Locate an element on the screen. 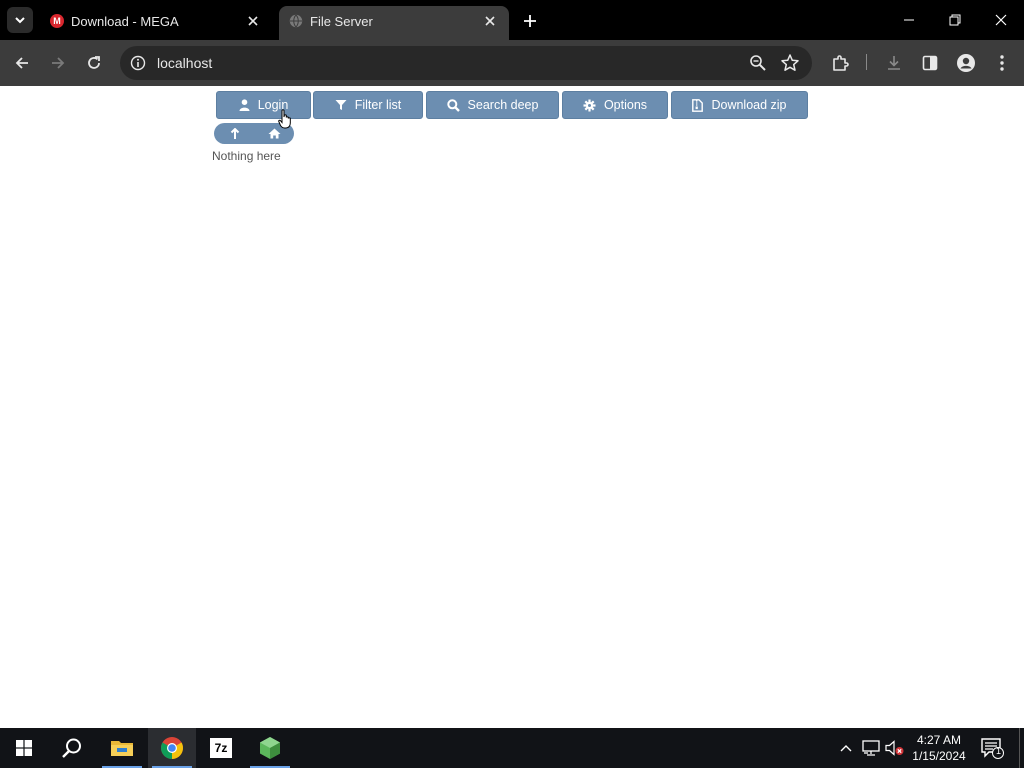 This screenshot has width=1024, height=768. chrome-menu-button is located at coordinates (1002, 63).